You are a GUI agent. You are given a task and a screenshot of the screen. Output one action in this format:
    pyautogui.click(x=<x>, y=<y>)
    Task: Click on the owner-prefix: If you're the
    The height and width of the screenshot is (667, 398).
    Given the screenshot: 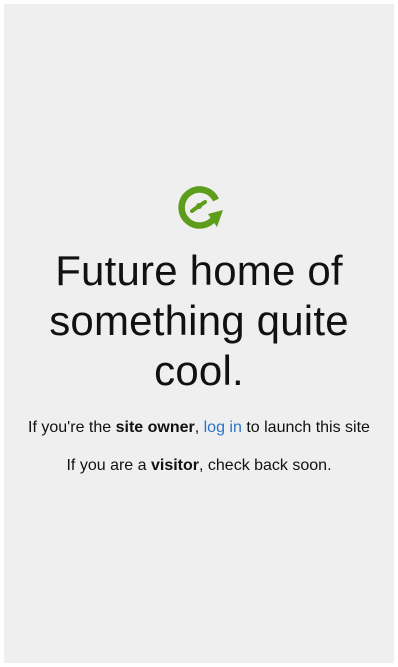 What is the action you would take?
    pyautogui.click(x=72, y=427)
    